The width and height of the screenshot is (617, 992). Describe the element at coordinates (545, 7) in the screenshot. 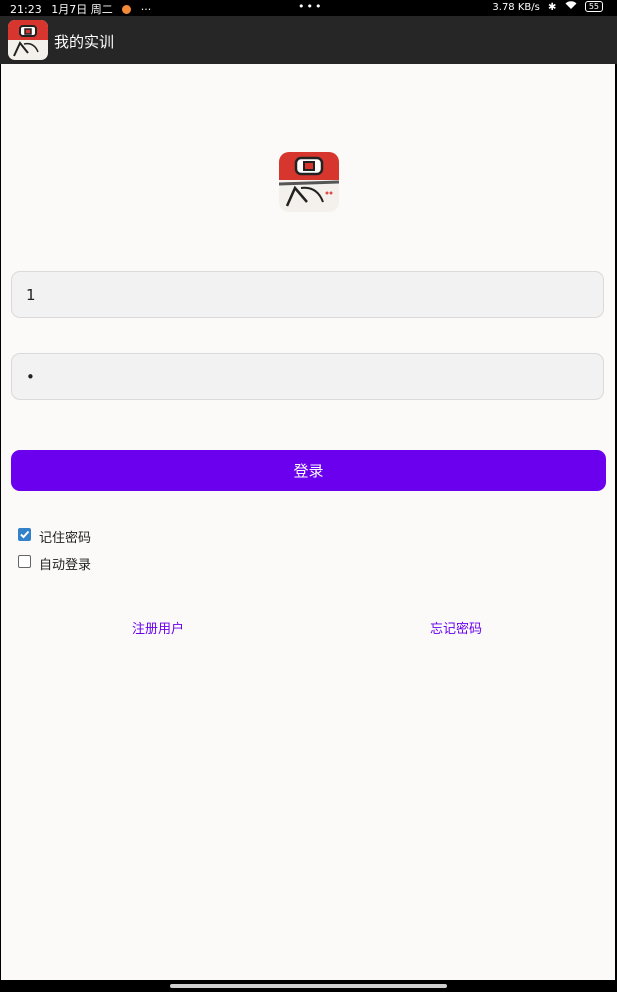

I see `status-right: 3.78 KB/s ✱ 55` at that location.